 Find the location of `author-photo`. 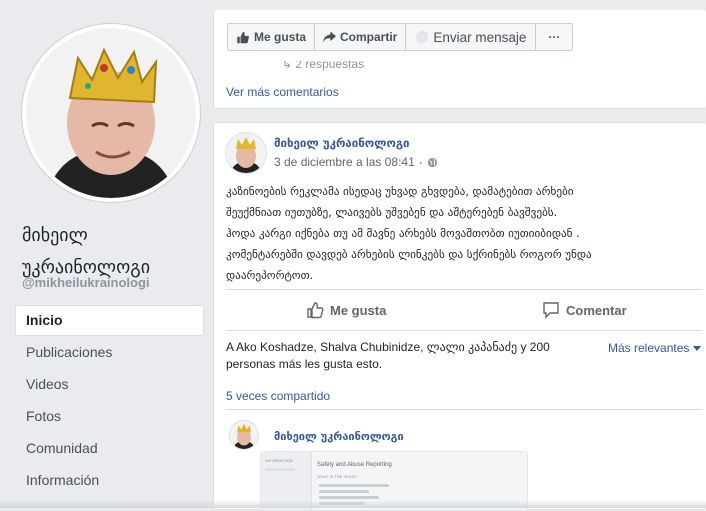

author-photo is located at coordinates (246, 153).